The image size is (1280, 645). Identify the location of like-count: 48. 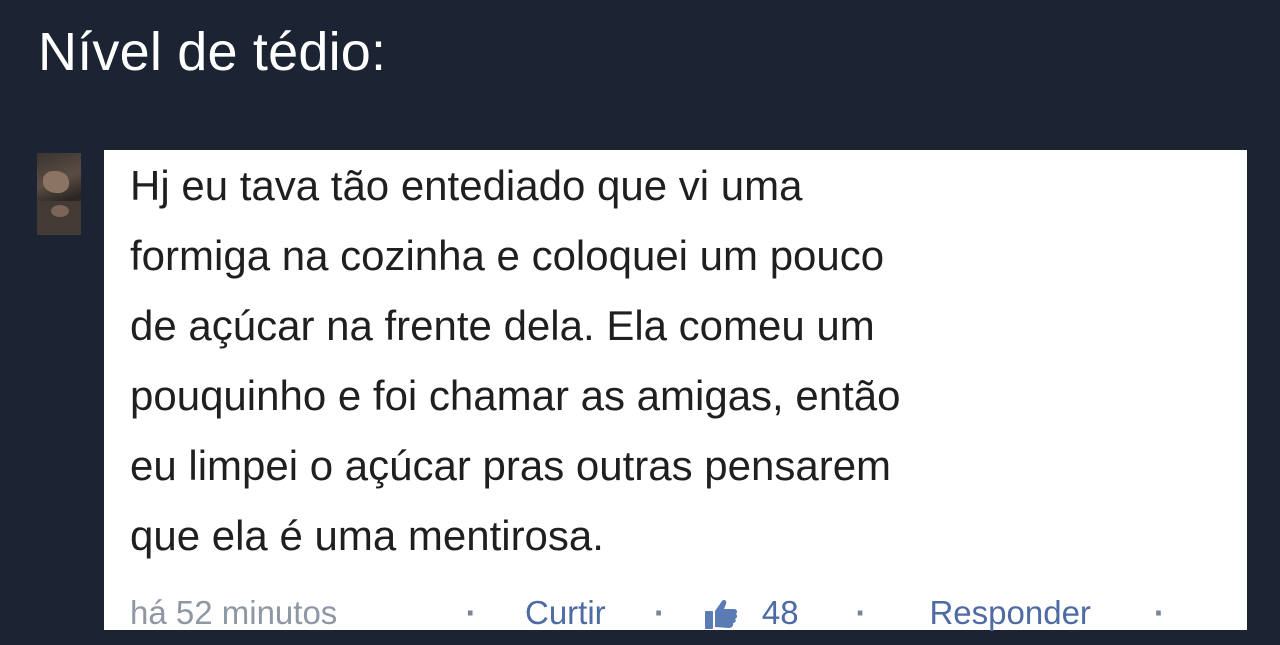
(797, 613).